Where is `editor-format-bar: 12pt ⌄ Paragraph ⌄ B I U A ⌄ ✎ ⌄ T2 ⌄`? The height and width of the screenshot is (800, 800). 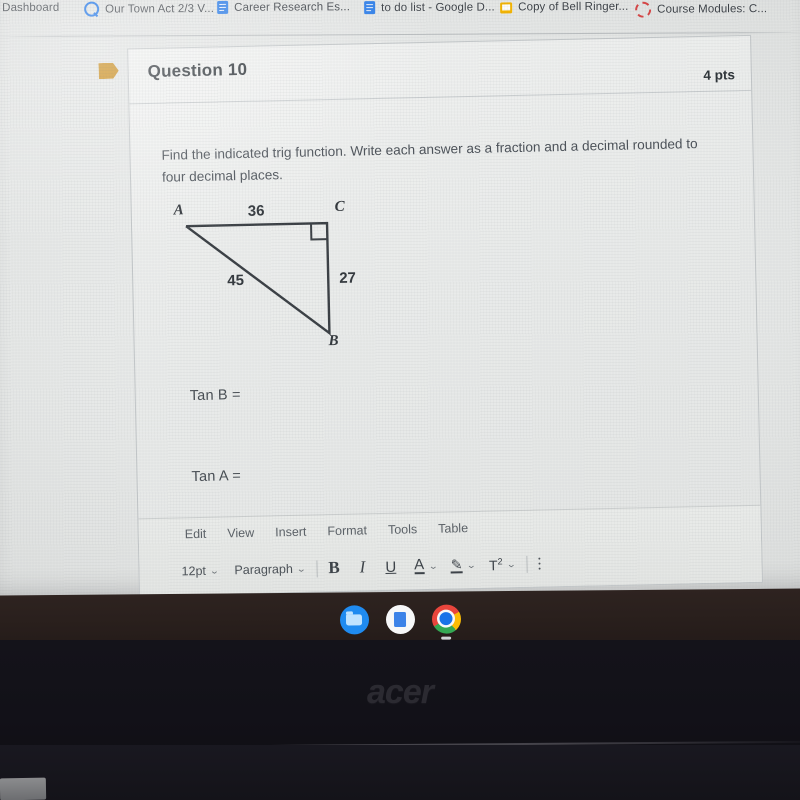
editor-format-bar: 12pt ⌄ Paragraph ⌄ B I U A ⌄ ✎ ⌄ T2 ⌄ is located at coordinates (466, 565).